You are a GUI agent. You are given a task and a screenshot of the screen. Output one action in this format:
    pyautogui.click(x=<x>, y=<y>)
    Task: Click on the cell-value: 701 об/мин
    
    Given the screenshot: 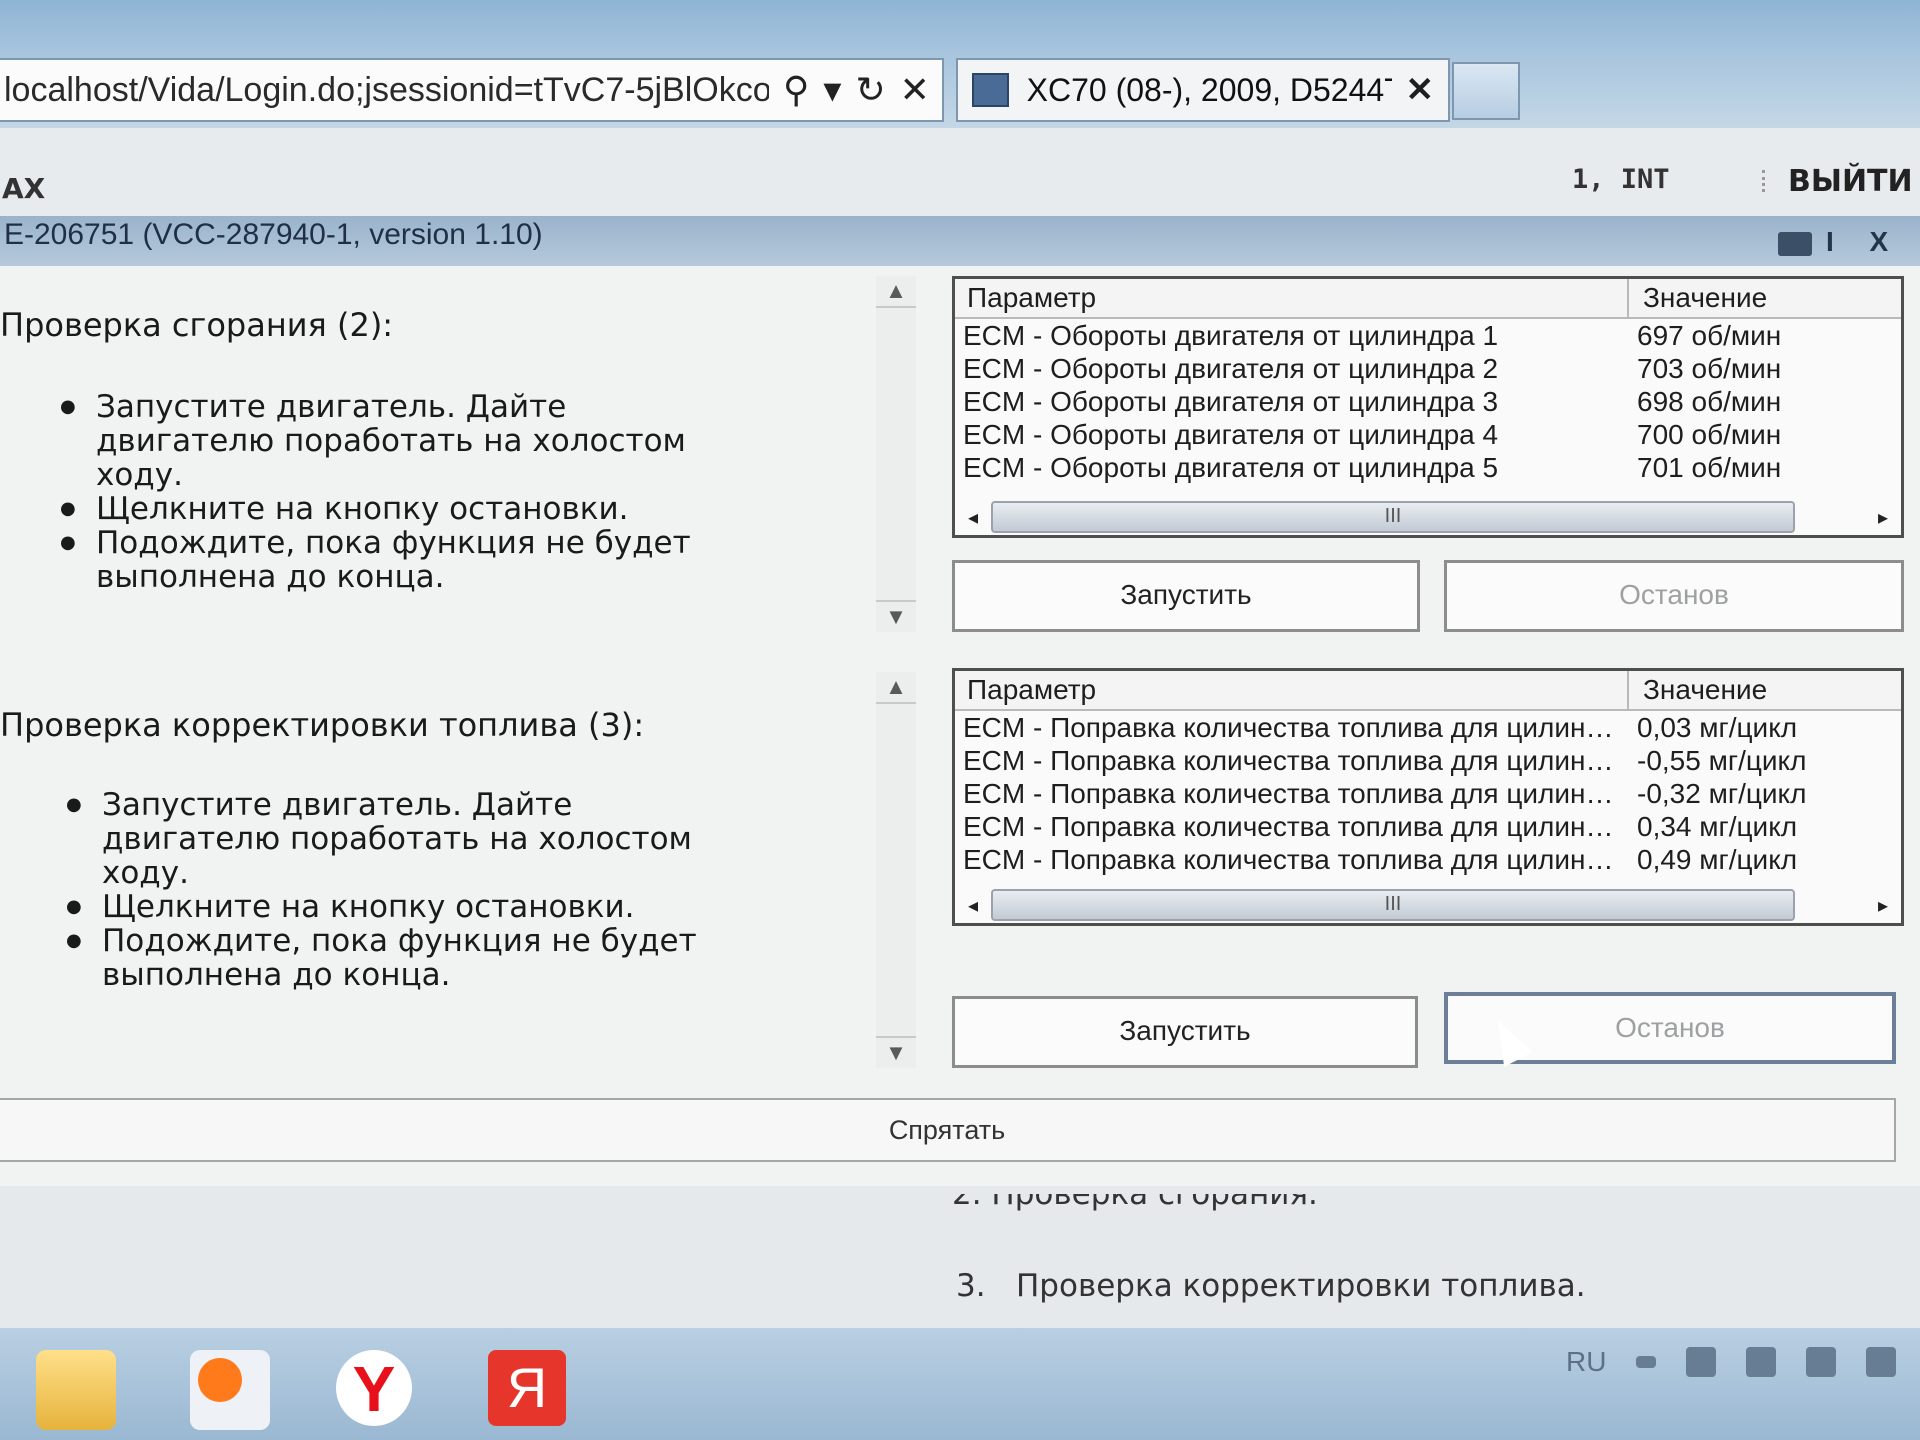 What is the action you would take?
    pyautogui.click(x=1709, y=467)
    